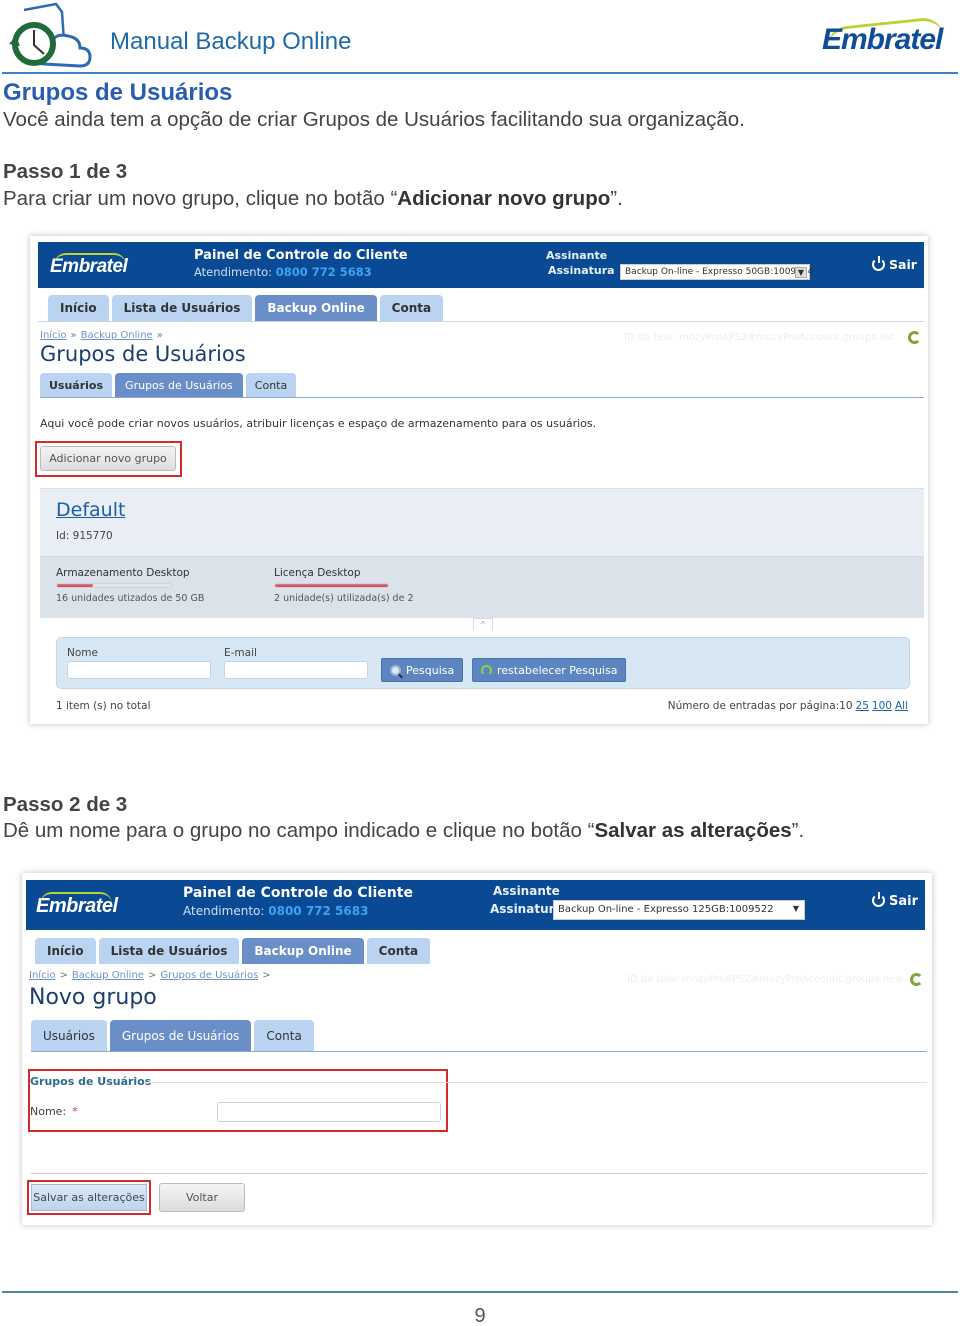 The image size is (960, 1326). Describe the element at coordinates (716, 272) in the screenshot. I see `subscription-select: Backup On-line - Expresso 50GB:1009344 ▼` at that location.